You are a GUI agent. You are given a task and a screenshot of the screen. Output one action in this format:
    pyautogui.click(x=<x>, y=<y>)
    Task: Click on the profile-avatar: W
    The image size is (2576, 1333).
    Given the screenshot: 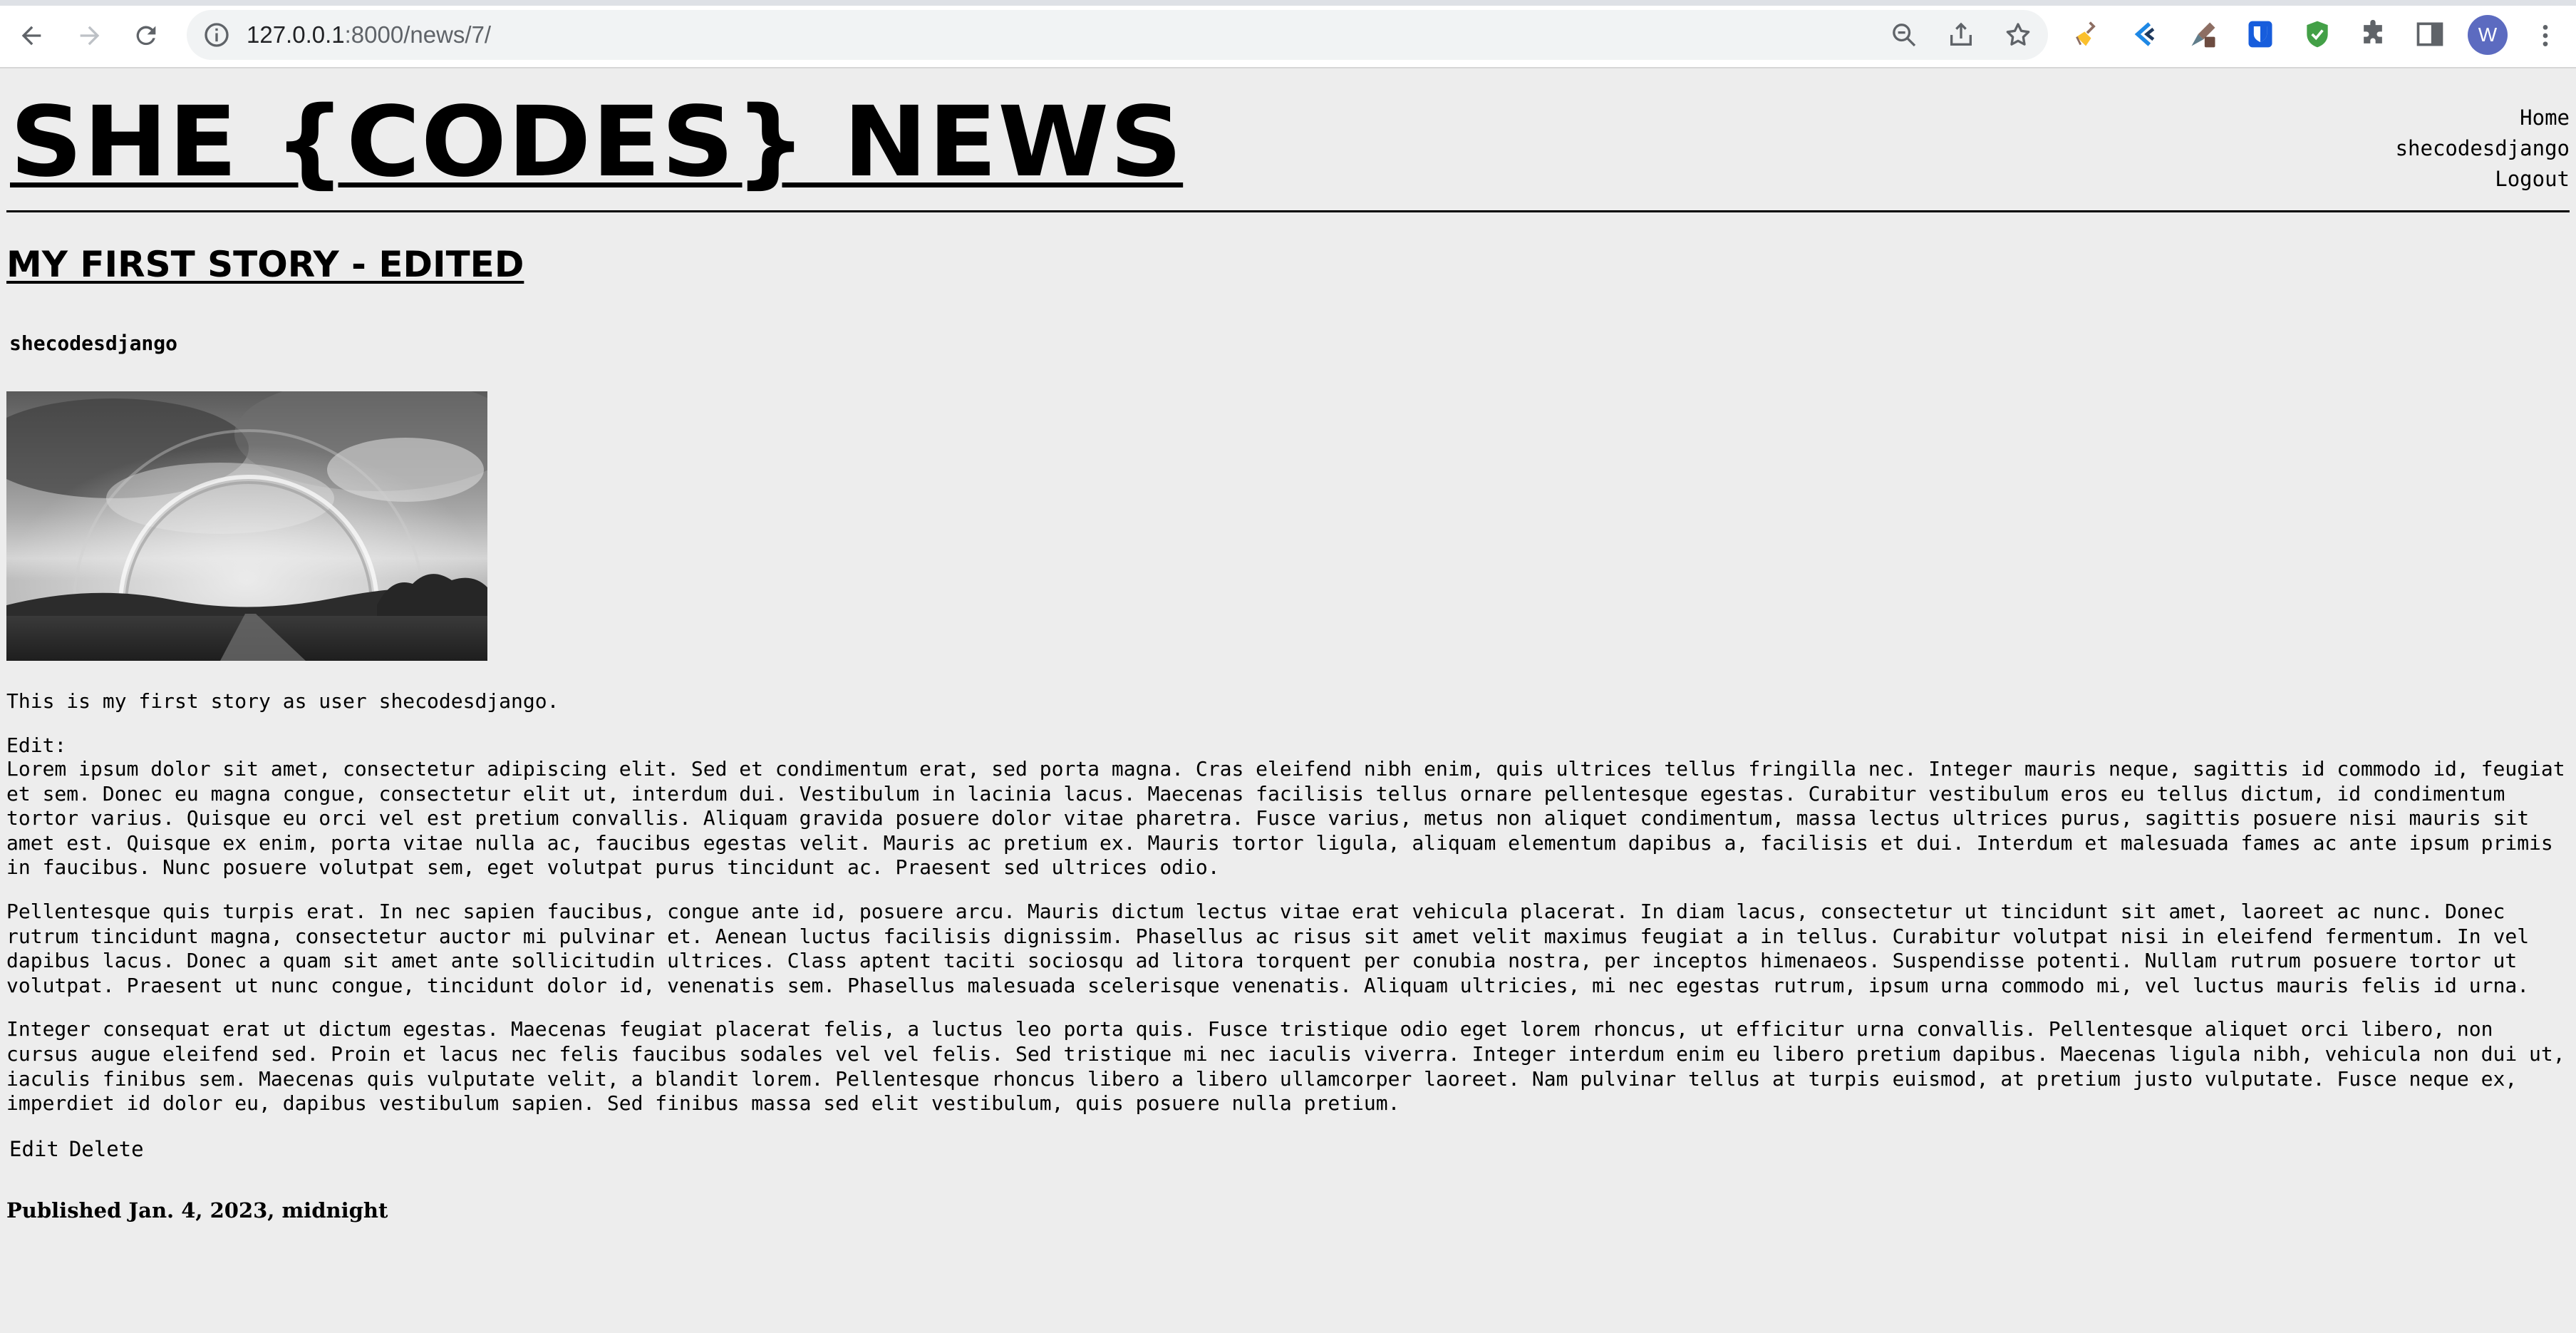 What is the action you would take?
    pyautogui.click(x=2488, y=35)
    